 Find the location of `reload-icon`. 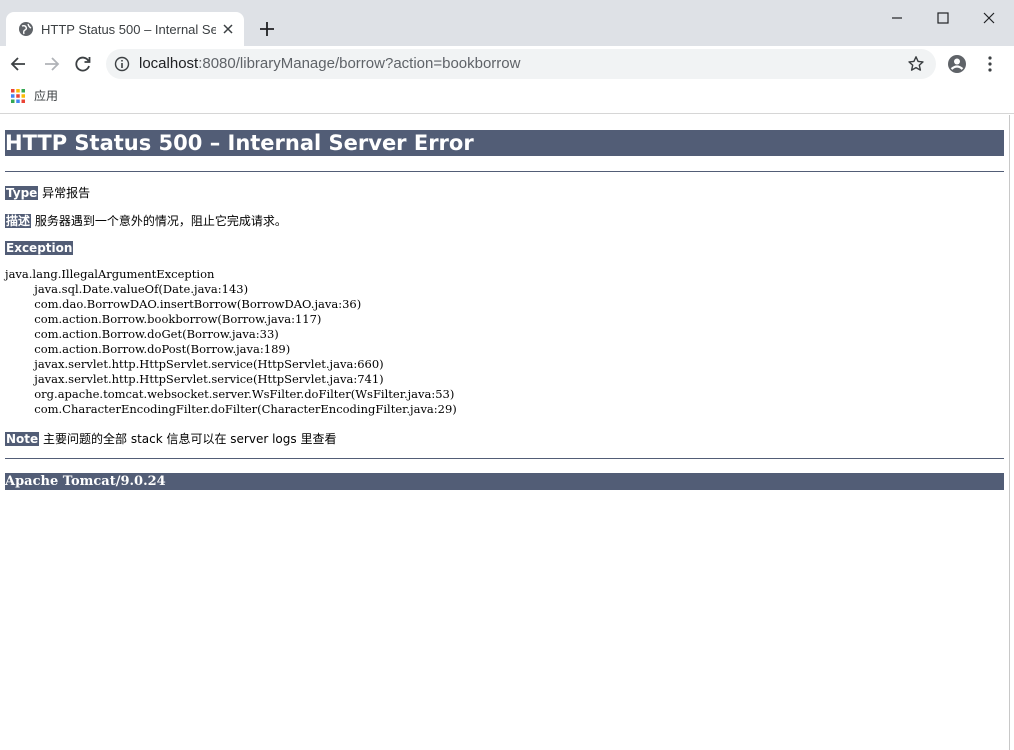

reload-icon is located at coordinates (83, 64).